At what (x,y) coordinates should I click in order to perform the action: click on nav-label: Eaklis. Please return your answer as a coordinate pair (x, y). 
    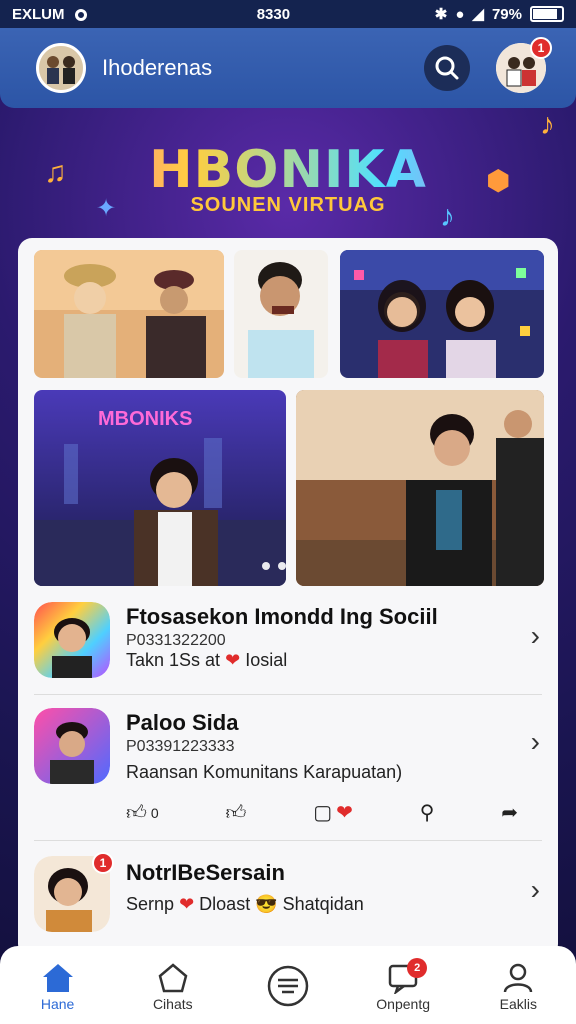
    Looking at the image, I should click on (518, 1004).